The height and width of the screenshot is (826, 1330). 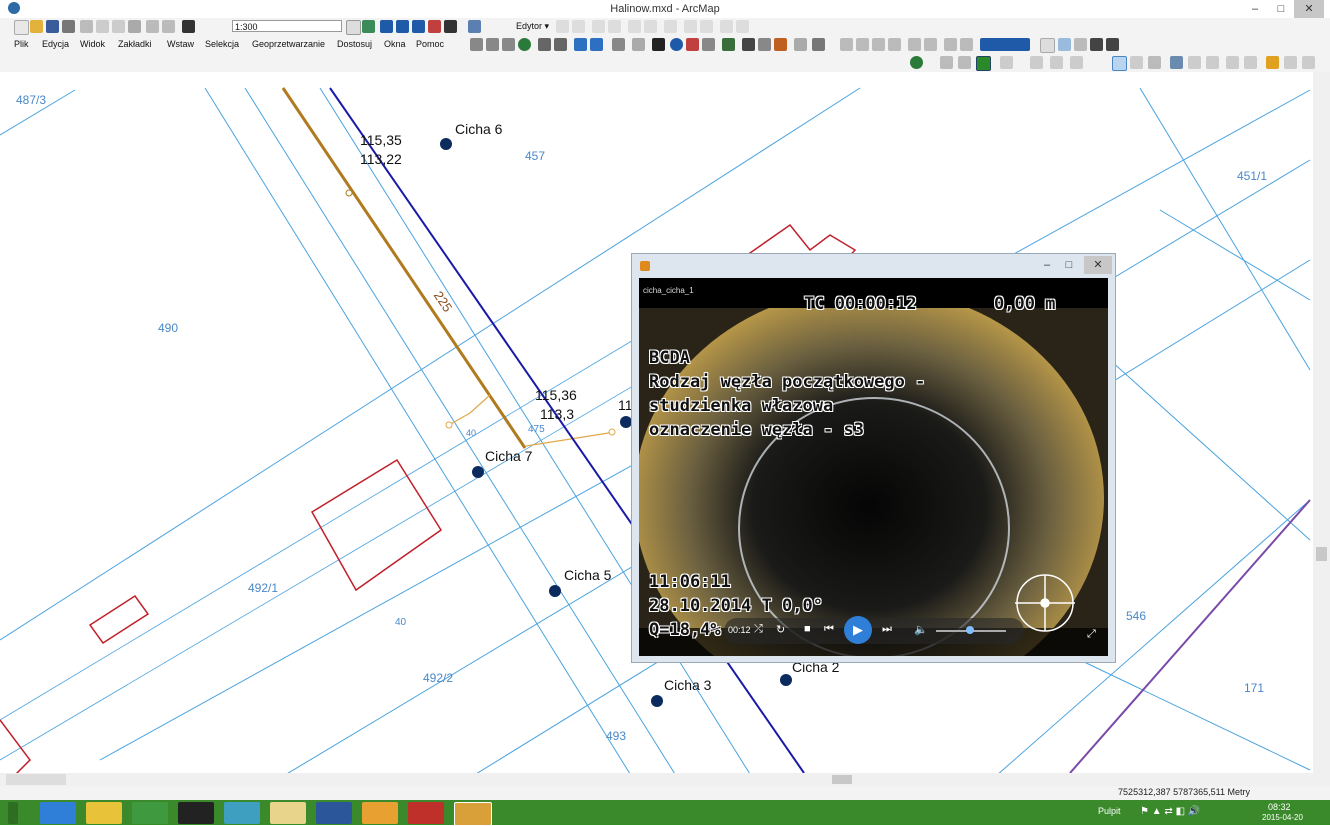 What do you see at coordinates (1321, 422) in the screenshot?
I see `vertical-scrollbar` at bounding box center [1321, 422].